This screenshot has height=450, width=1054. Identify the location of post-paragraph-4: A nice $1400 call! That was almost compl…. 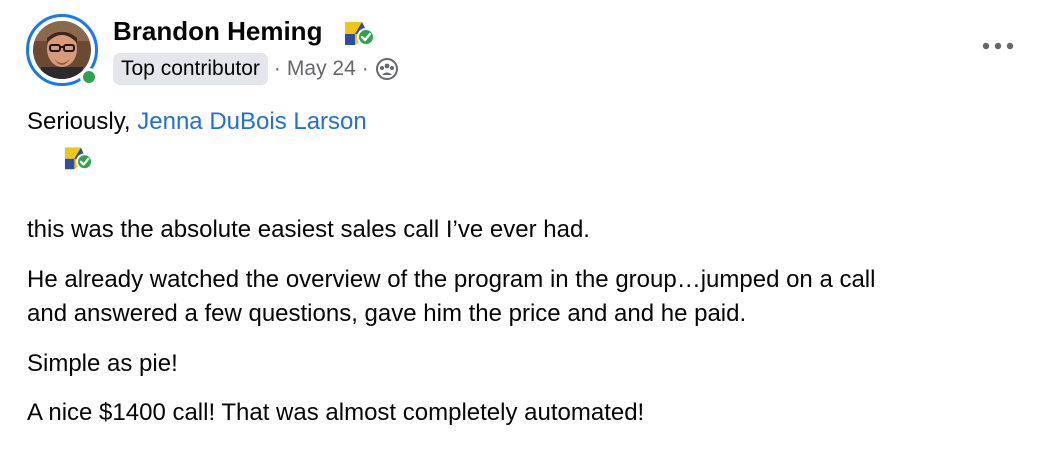
(336, 412).